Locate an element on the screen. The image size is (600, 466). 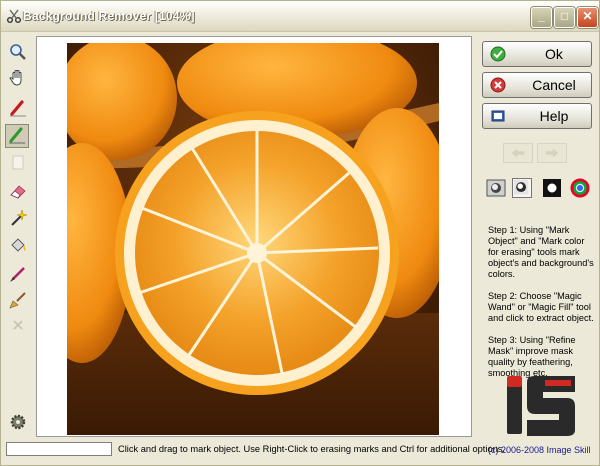
cancel-button: Cancel is located at coordinates (537, 85).